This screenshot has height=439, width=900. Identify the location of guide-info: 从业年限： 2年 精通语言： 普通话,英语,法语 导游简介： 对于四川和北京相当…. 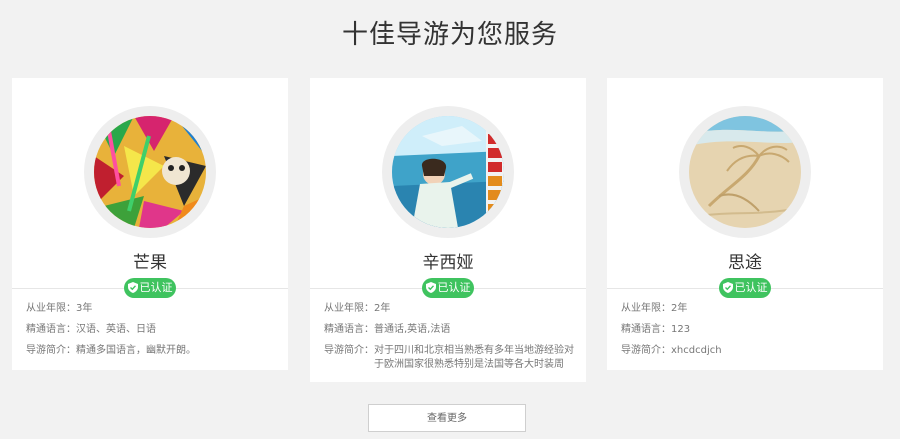
(450, 340).